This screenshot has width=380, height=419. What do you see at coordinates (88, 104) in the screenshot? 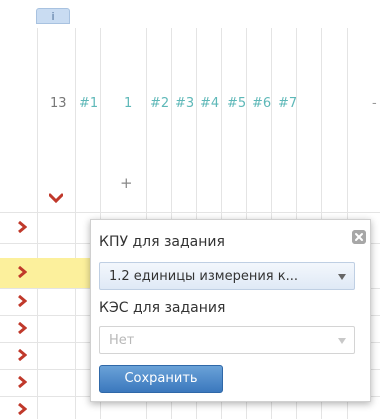
I see `column-label: #1` at bounding box center [88, 104].